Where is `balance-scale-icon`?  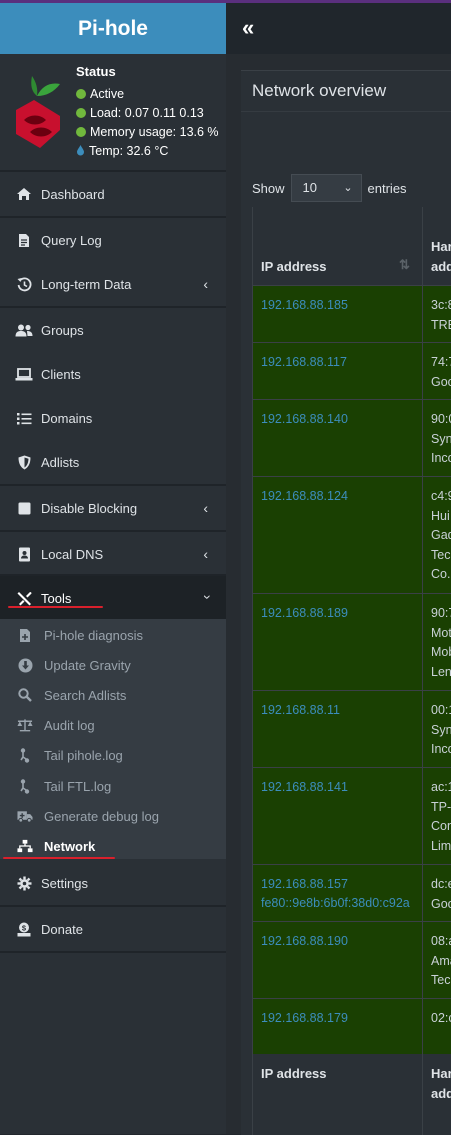 balance-scale-icon is located at coordinates (25, 725).